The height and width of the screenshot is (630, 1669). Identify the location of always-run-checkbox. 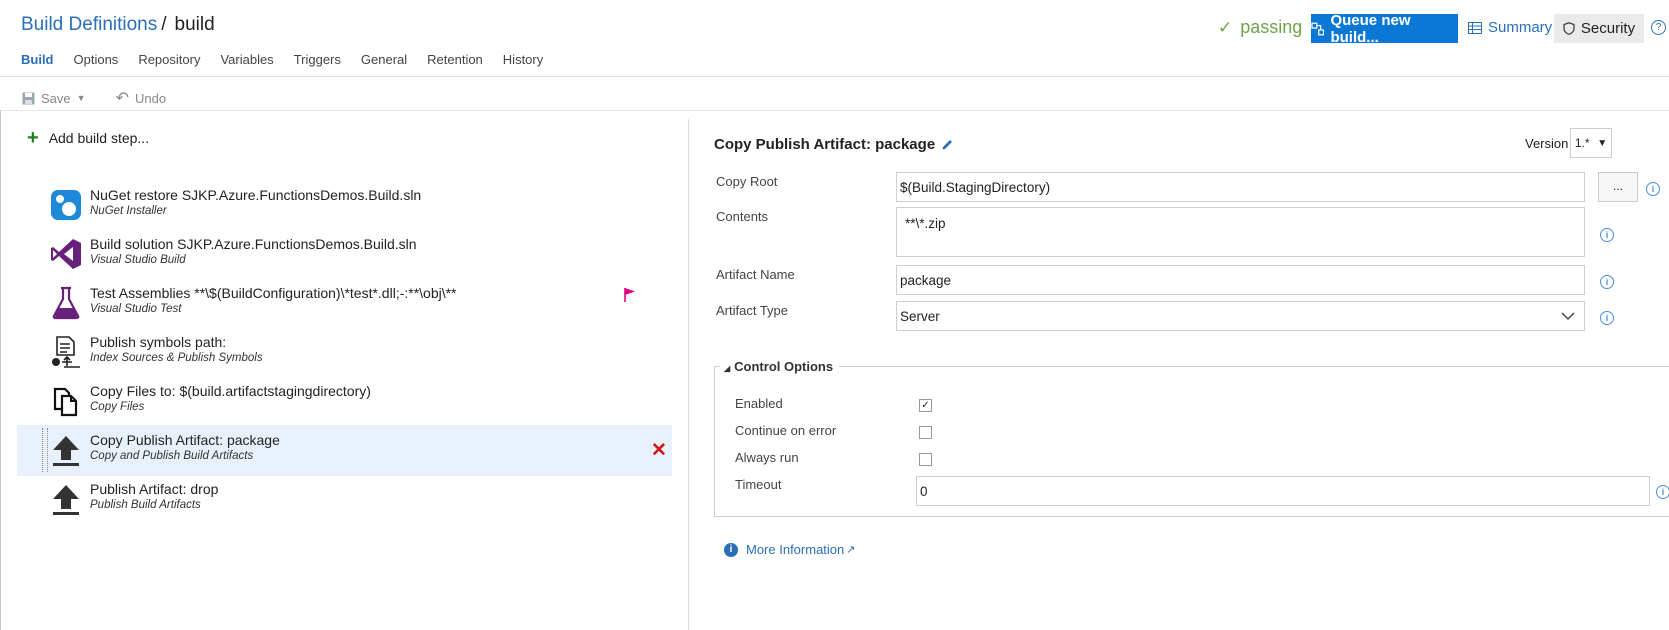
(925, 459).